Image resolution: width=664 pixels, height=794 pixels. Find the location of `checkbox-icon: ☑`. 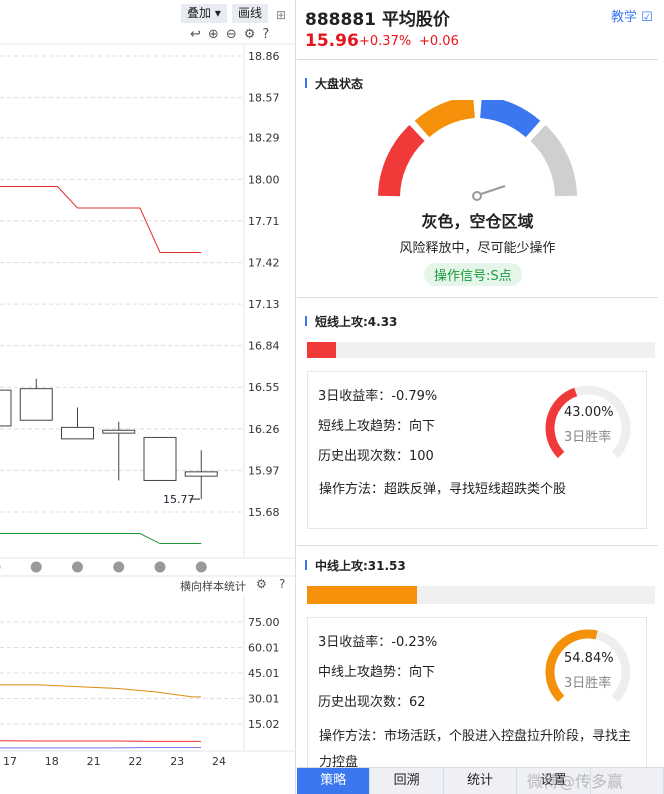

checkbox-icon: ☑ is located at coordinates (647, 17).